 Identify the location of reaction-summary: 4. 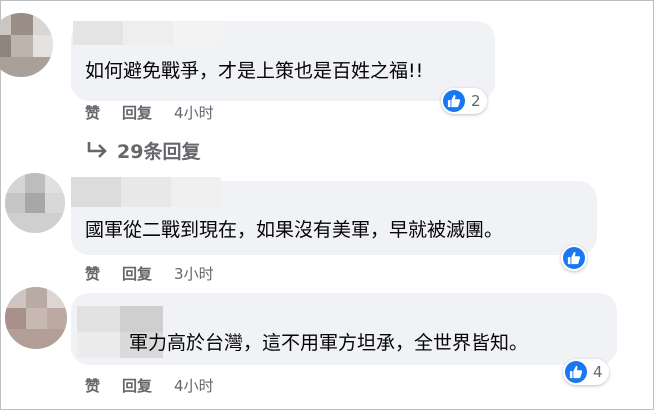
(586, 372).